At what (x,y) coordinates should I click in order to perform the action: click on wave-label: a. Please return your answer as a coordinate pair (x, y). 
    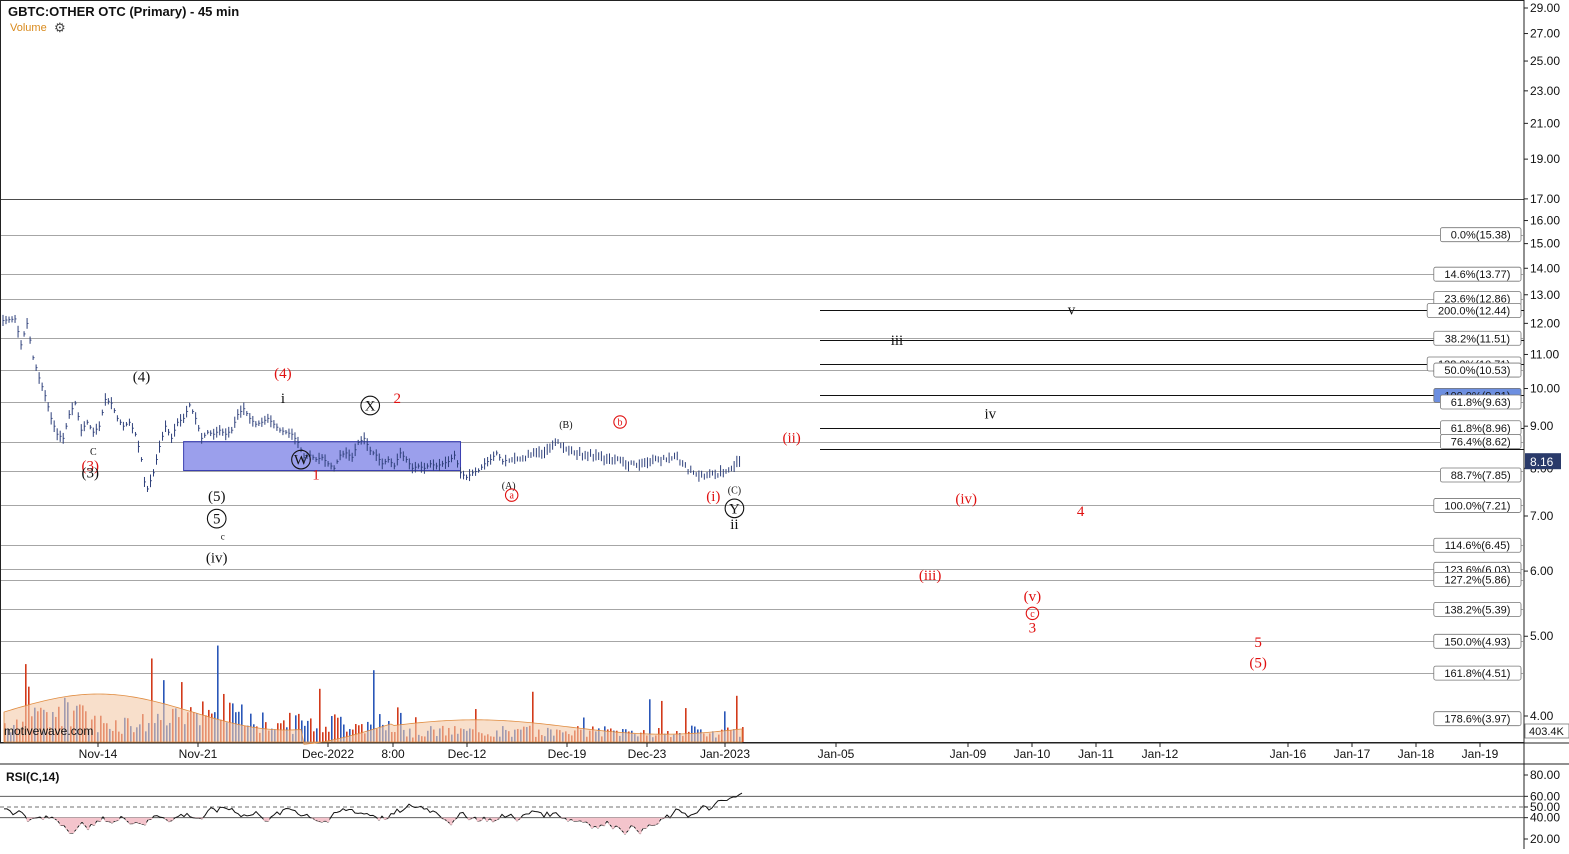
    Looking at the image, I should click on (511, 496).